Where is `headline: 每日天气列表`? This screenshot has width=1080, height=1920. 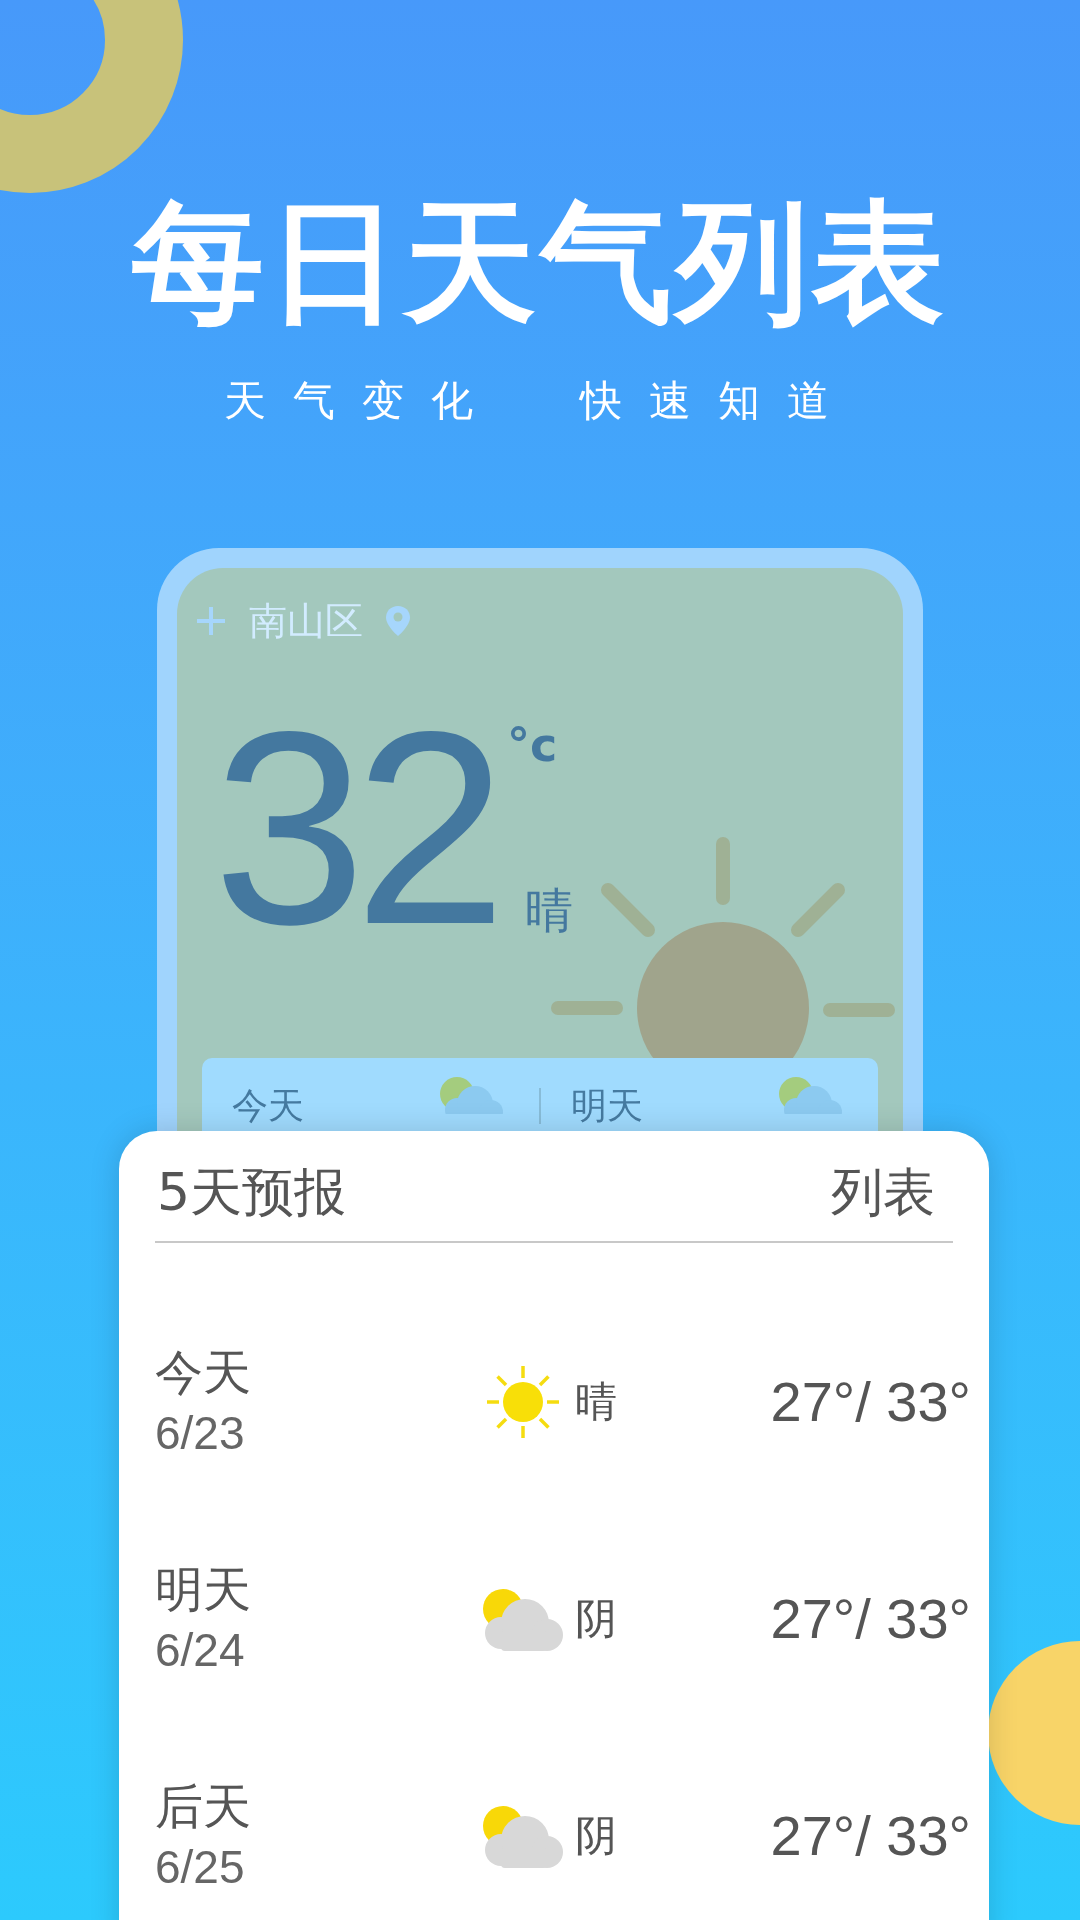
headline: 每日天气列表 is located at coordinates (540, 262).